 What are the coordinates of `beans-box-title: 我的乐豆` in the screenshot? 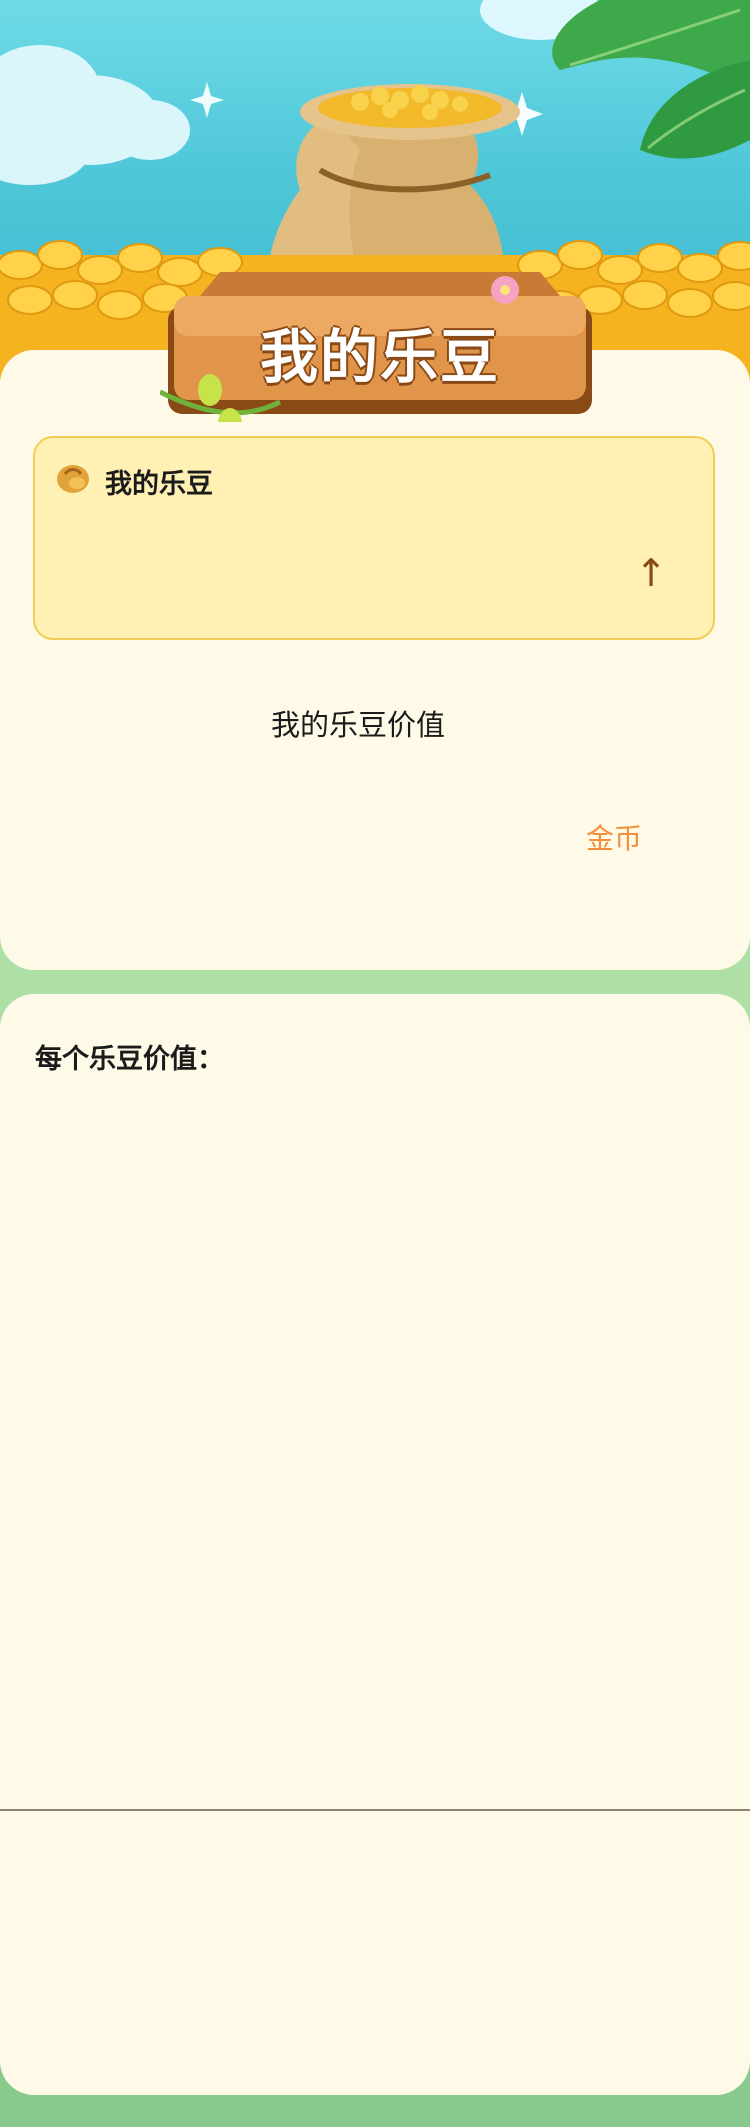 It's located at (159, 484).